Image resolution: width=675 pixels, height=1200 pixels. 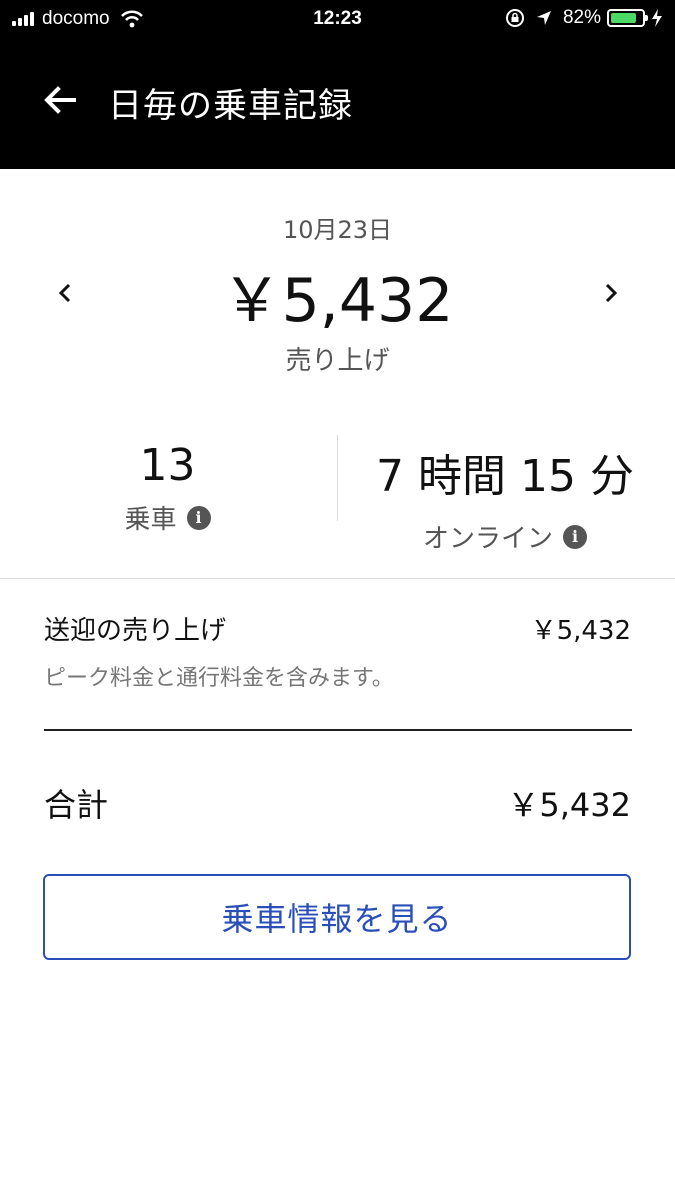 I want to click on location-arrow-icon, so click(x=543, y=18).